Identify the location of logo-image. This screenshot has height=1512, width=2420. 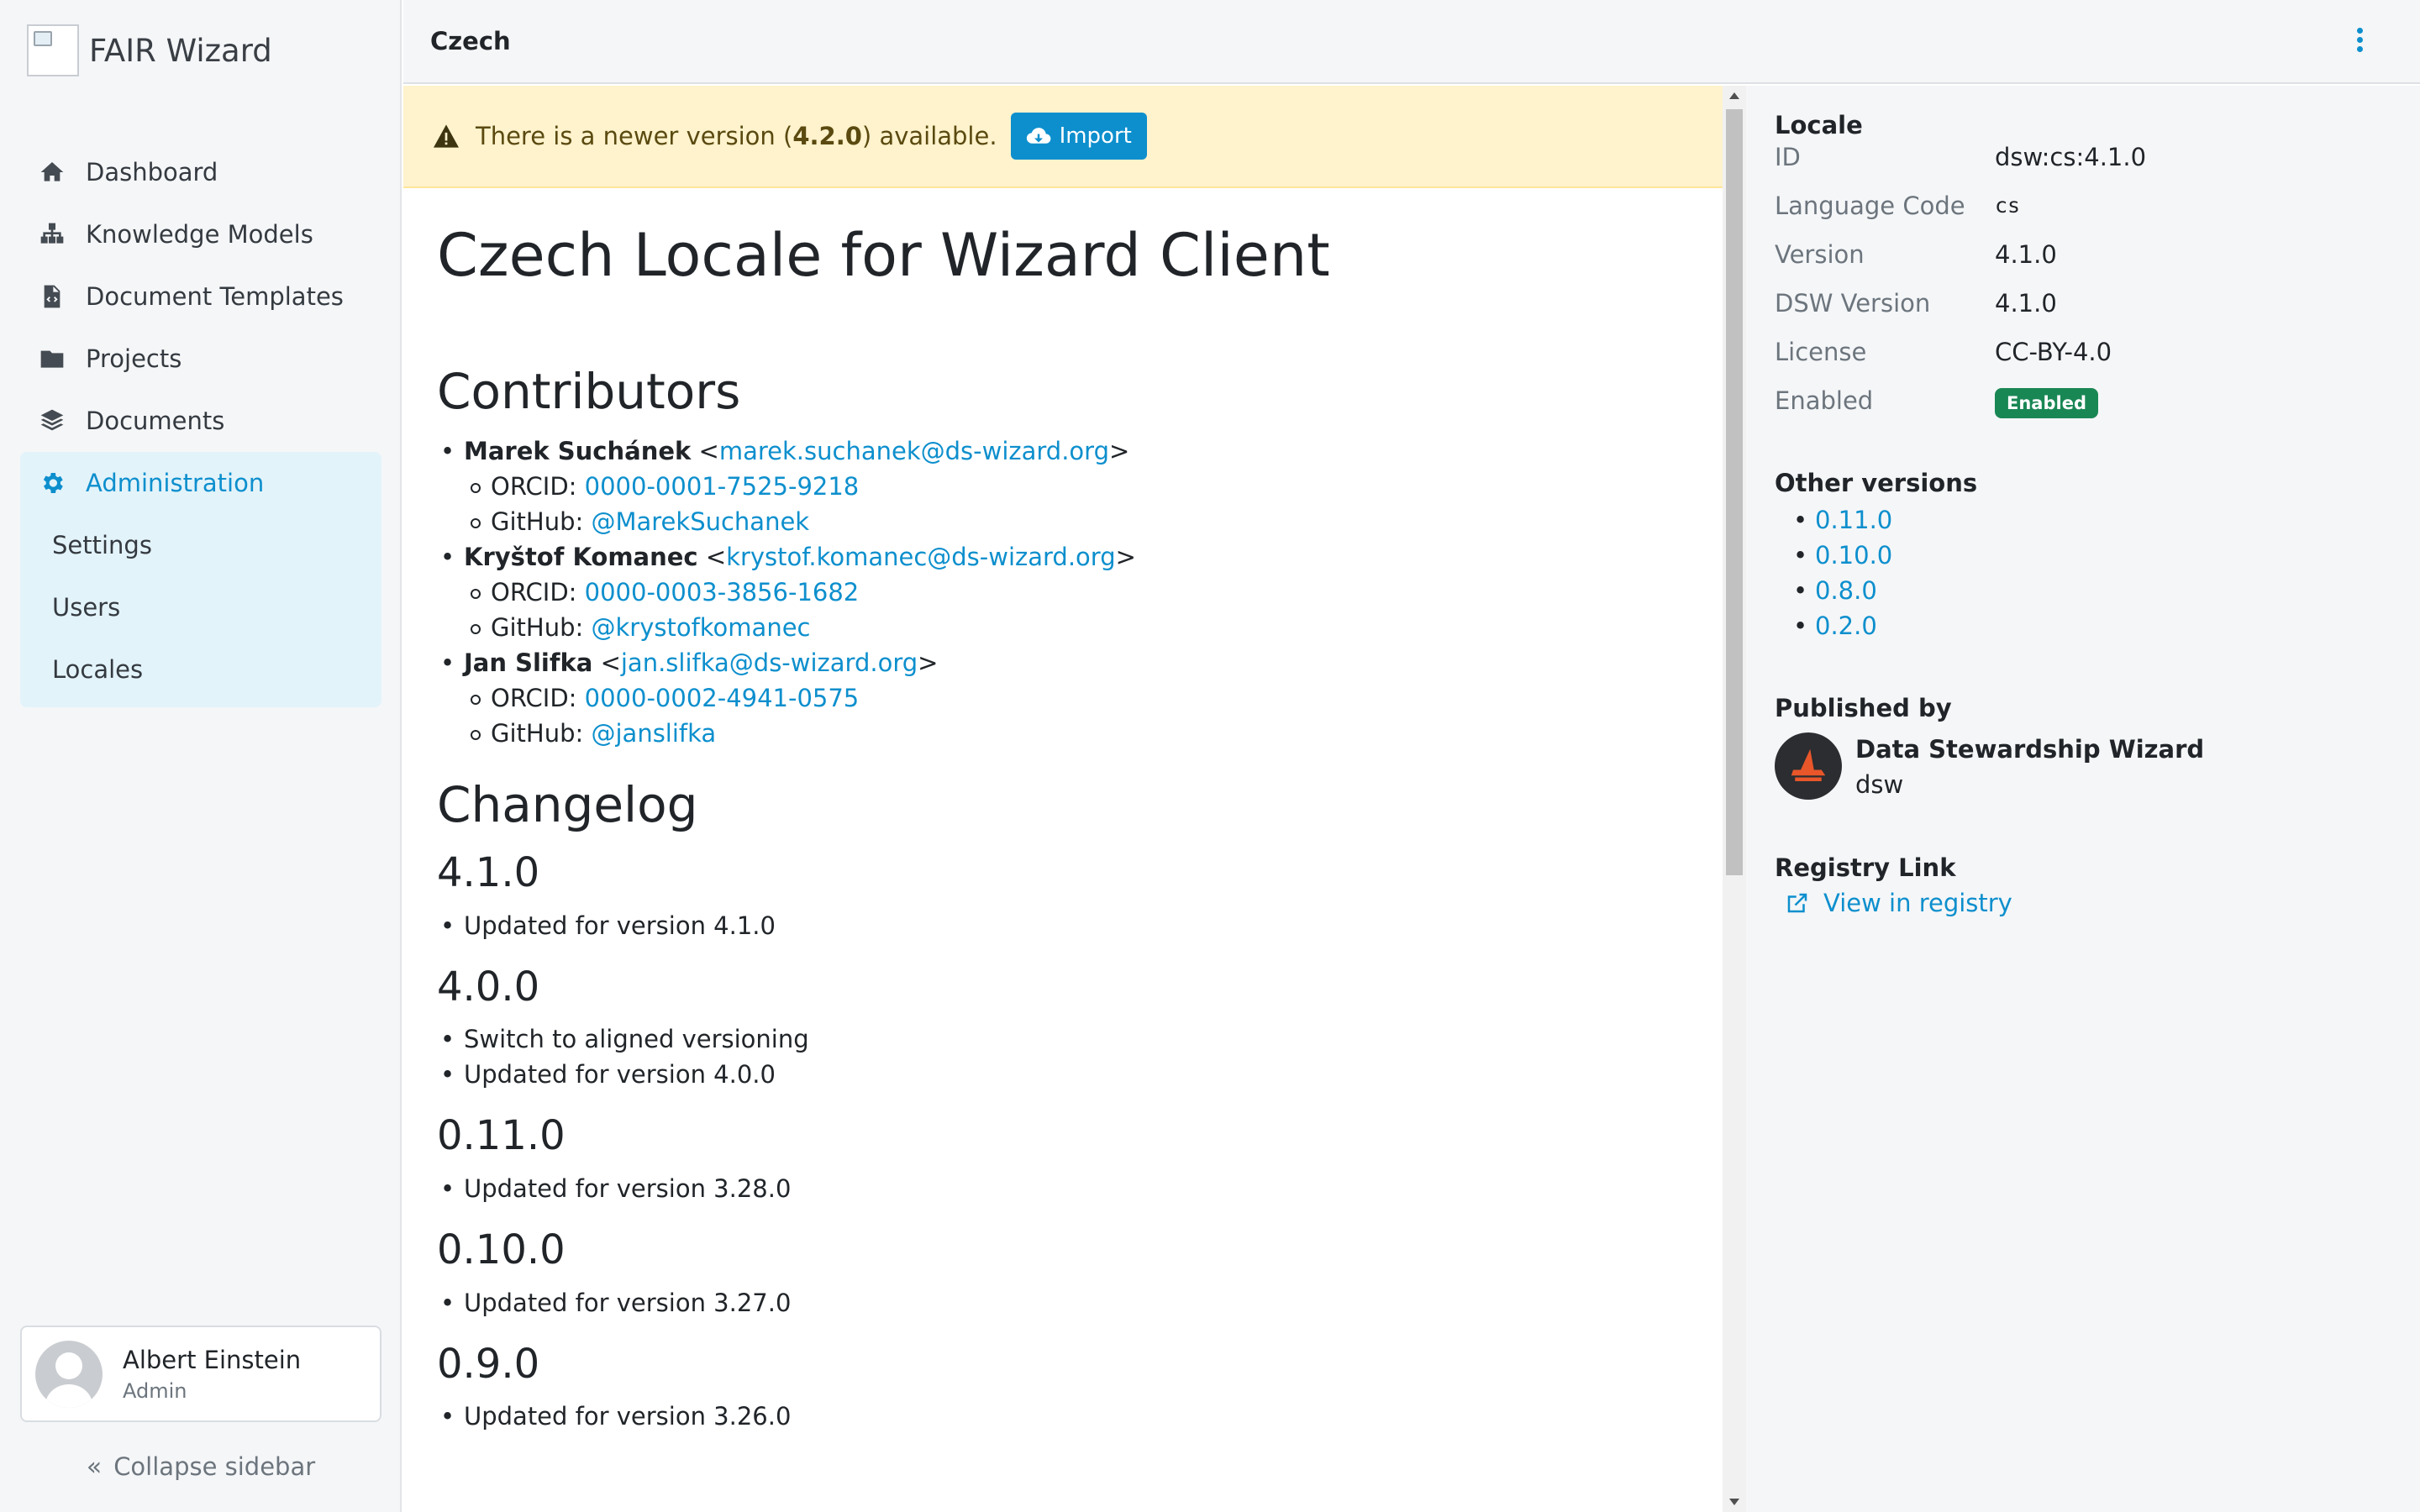
(53, 50).